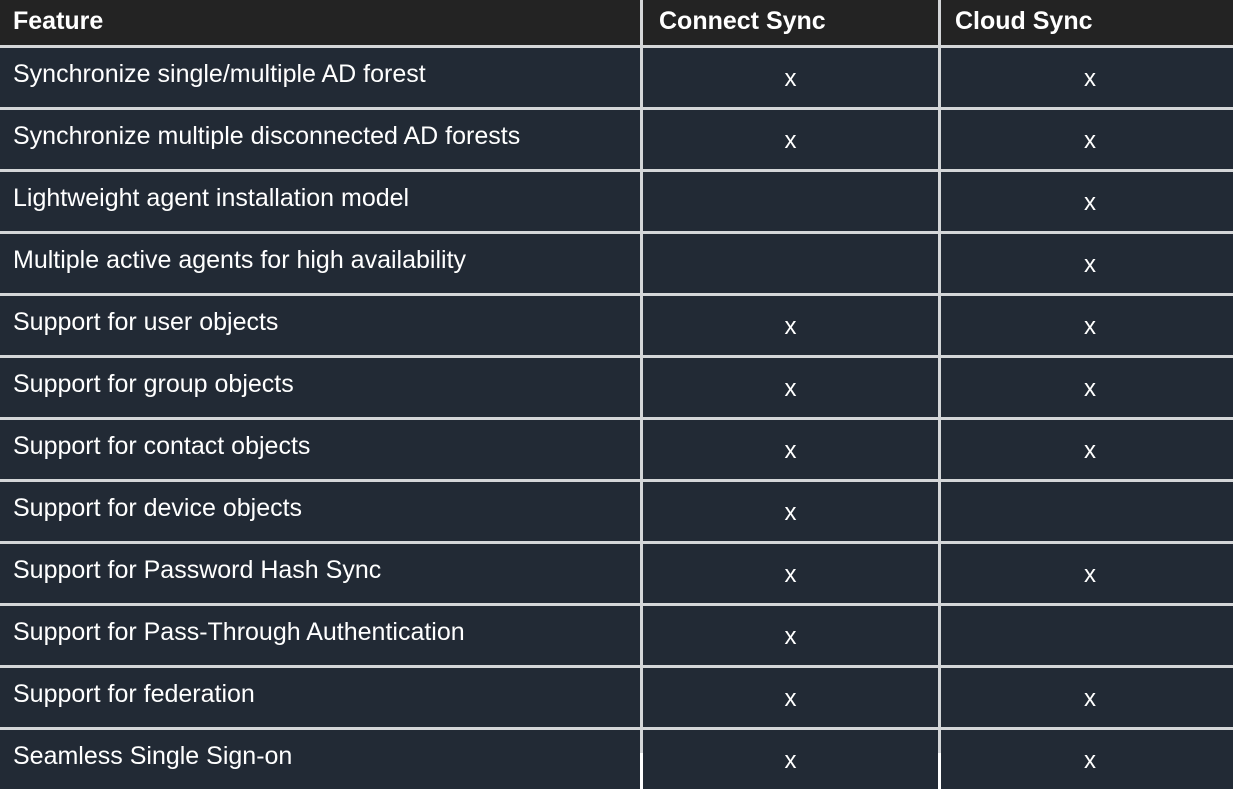 This screenshot has height=789, width=1233. I want to click on feature-cell: Support for device objects, so click(320, 511).